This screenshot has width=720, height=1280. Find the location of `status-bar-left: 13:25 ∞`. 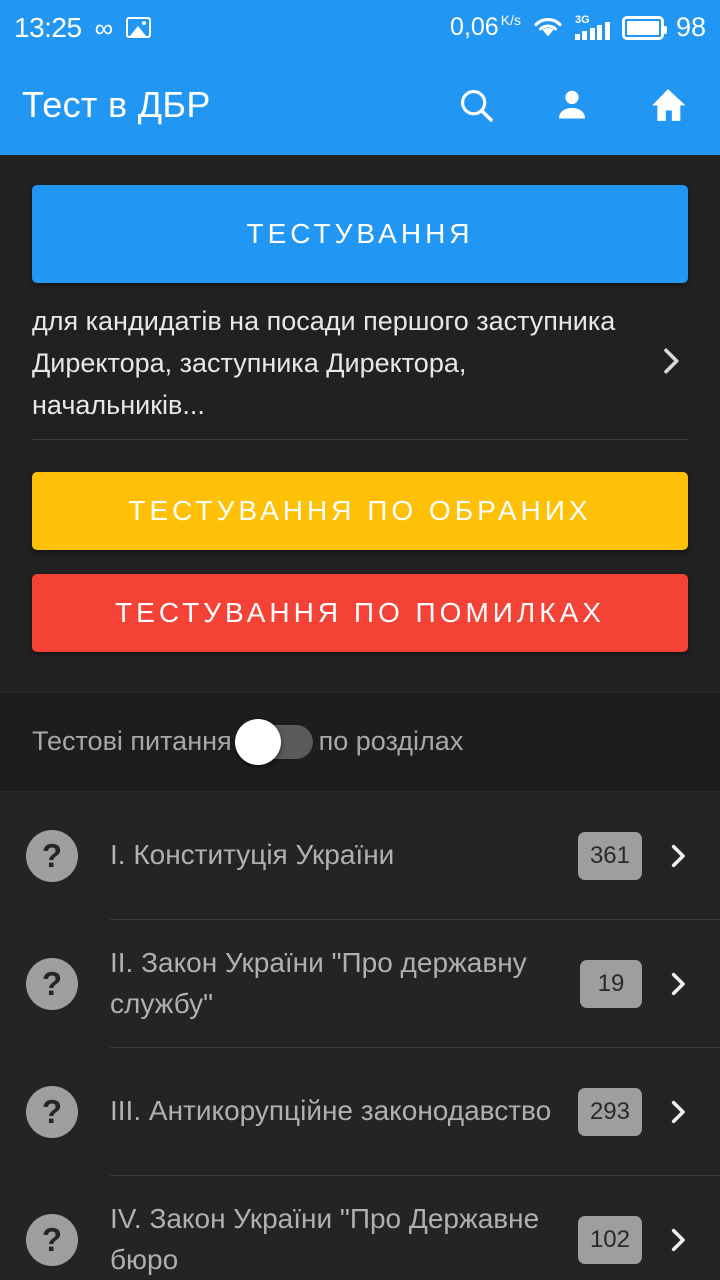

status-bar-left: 13:25 ∞ is located at coordinates (83, 27).